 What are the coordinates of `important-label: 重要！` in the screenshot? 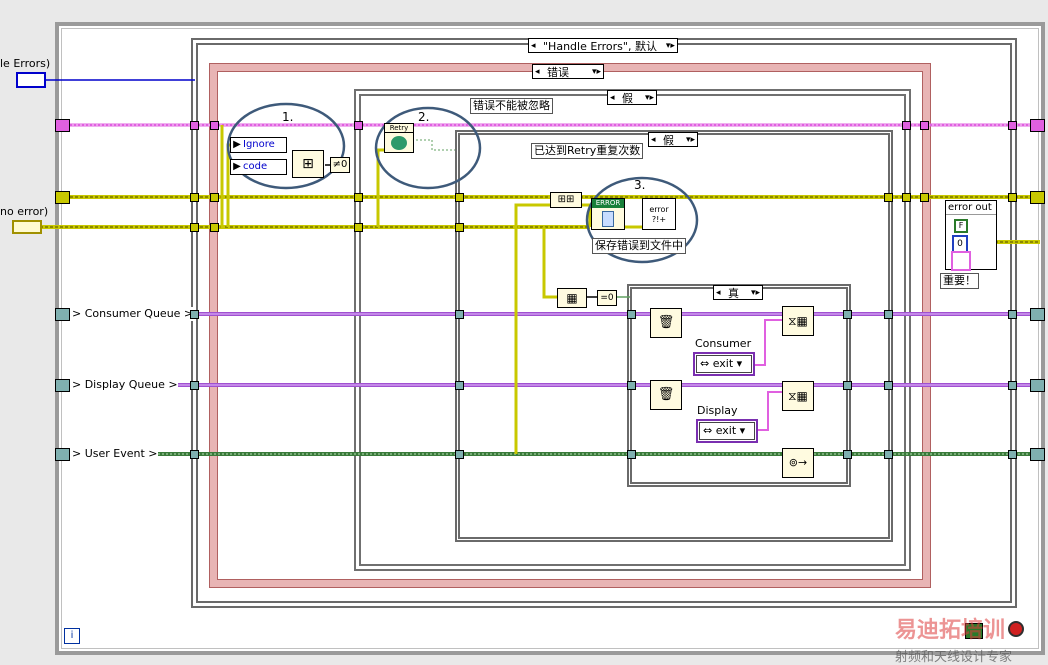 It's located at (959, 281).